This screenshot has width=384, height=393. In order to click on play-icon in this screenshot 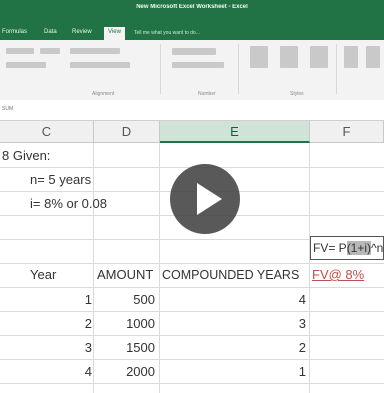, I will do `click(205, 199)`.